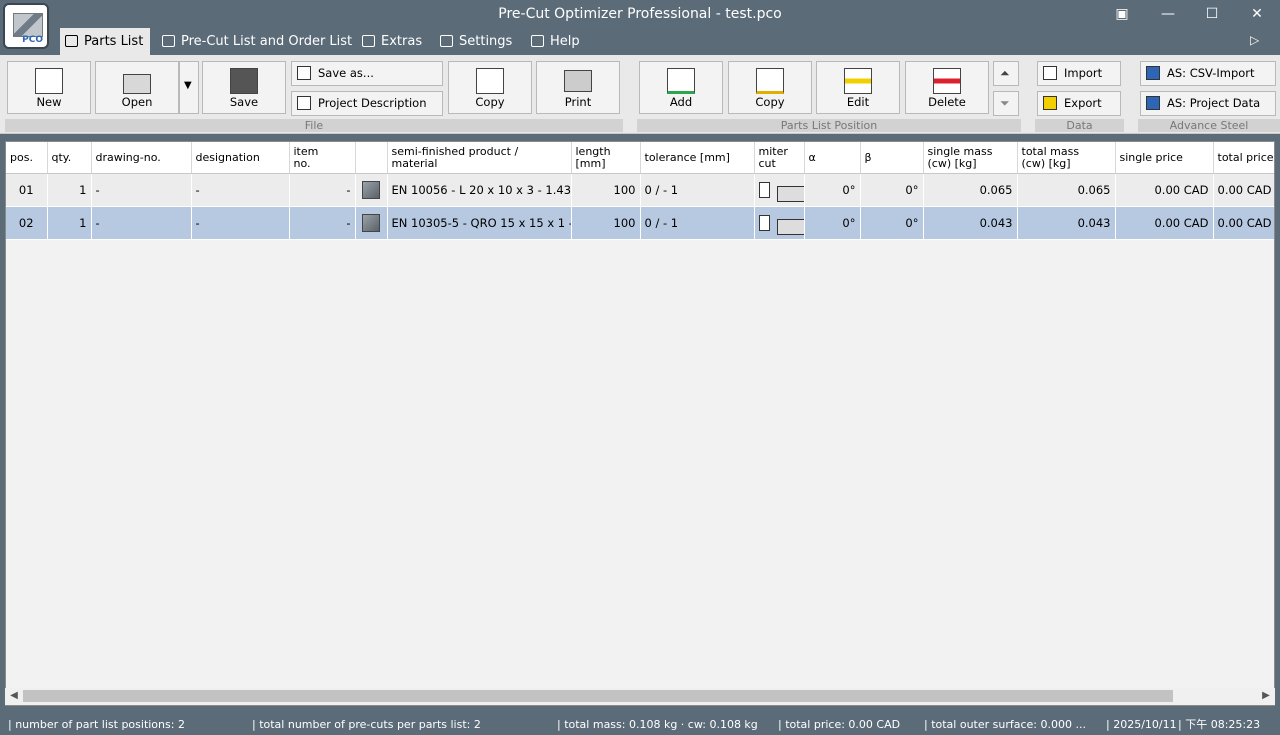 The height and width of the screenshot is (735, 1280). What do you see at coordinates (657, 724) in the screenshot?
I see `status-mass: | total mass: 0.108 kg · cw: 0.108 kg` at bounding box center [657, 724].